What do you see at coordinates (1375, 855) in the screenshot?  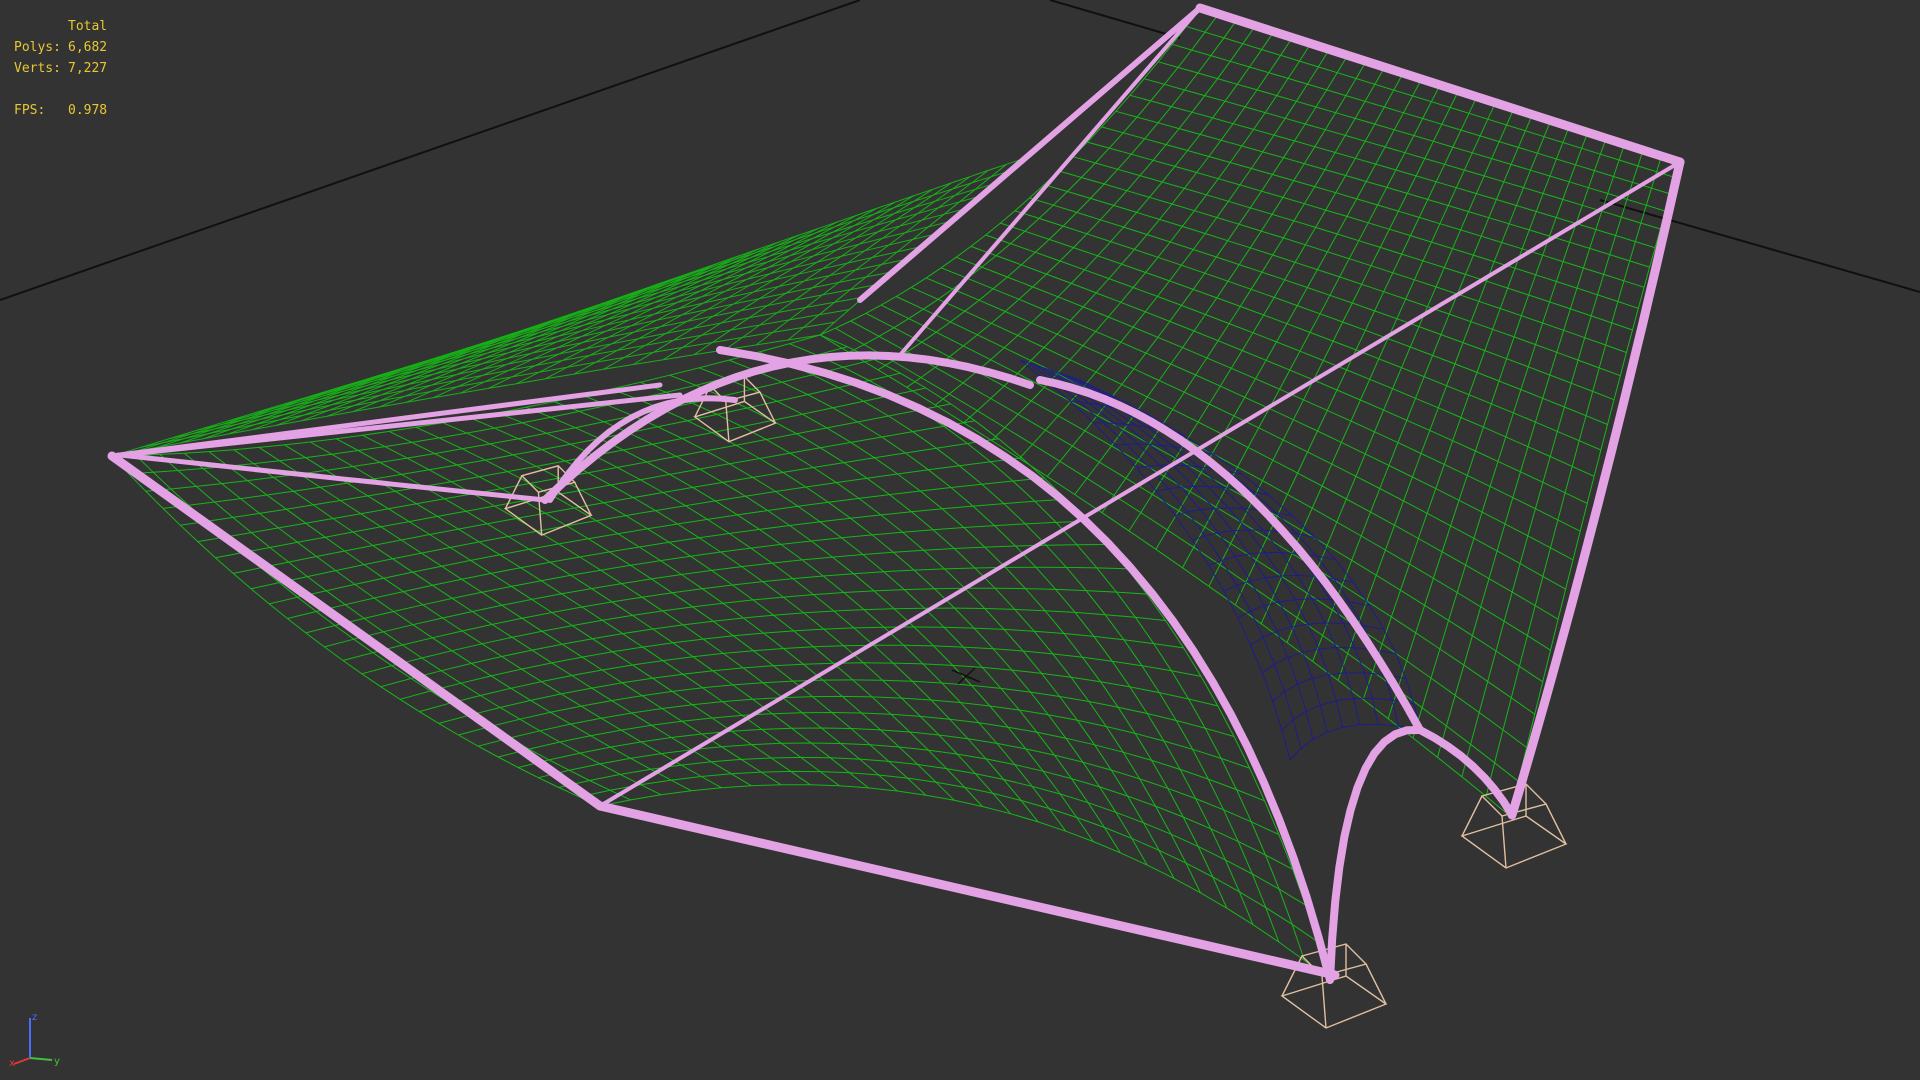 I see `frame-arch-foot-link` at bounding box center [1375, 855].